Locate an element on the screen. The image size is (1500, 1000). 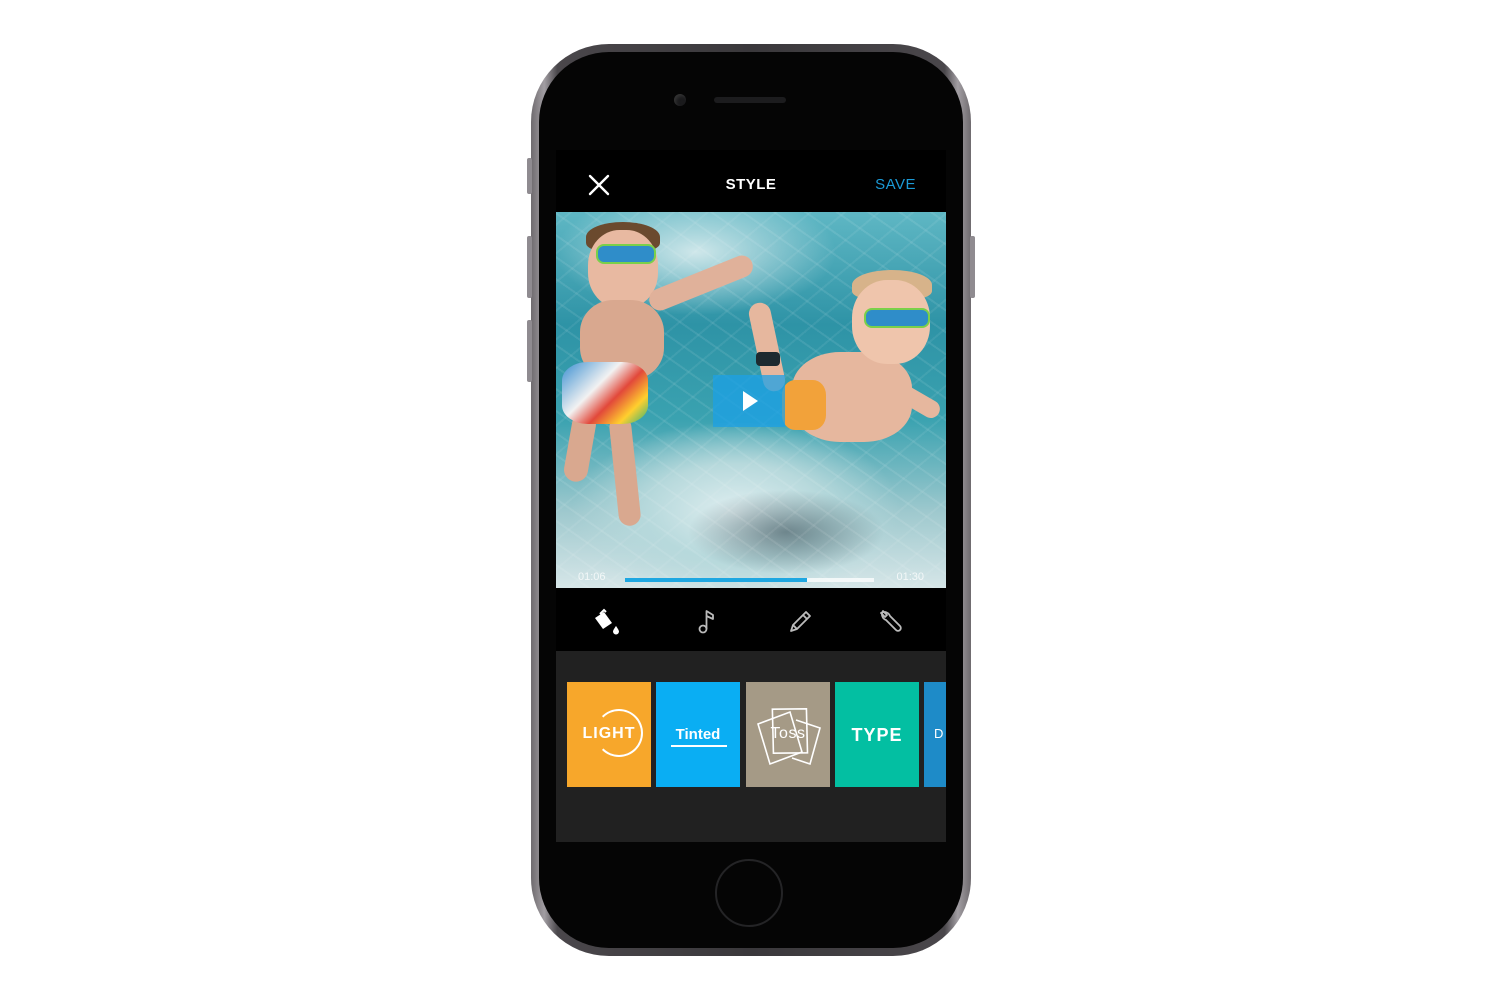
play-icon is located at coordinates (750, 401).